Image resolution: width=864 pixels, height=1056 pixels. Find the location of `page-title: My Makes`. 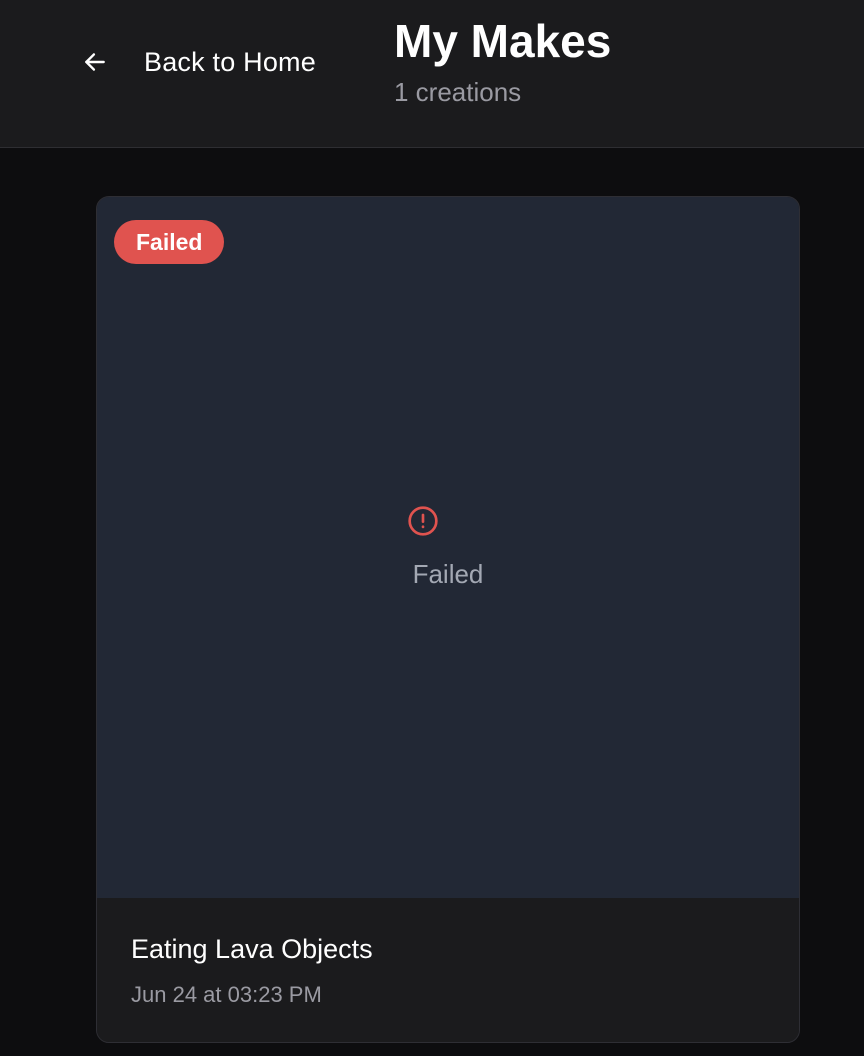

page-title: My Makes is located at coordinates (503, 41).